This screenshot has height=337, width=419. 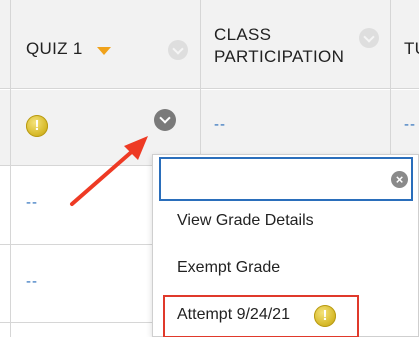 What do you see at coordinates (233, 315) in the screenshot?
I see `menu-item-attempt: Attempt 9/24/21` at bounding box center [233, 315].